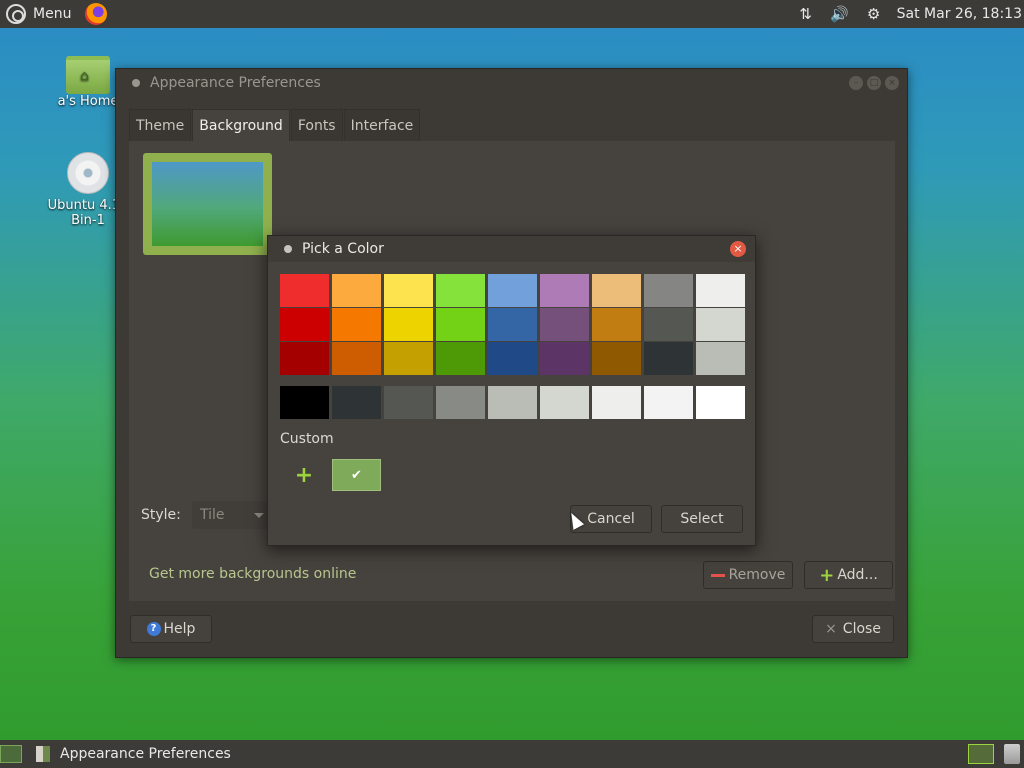 This screenshot has height=768, width=1024. I want to click on tab-bar: Theme Background Fonts Interface, so click(275, 125).